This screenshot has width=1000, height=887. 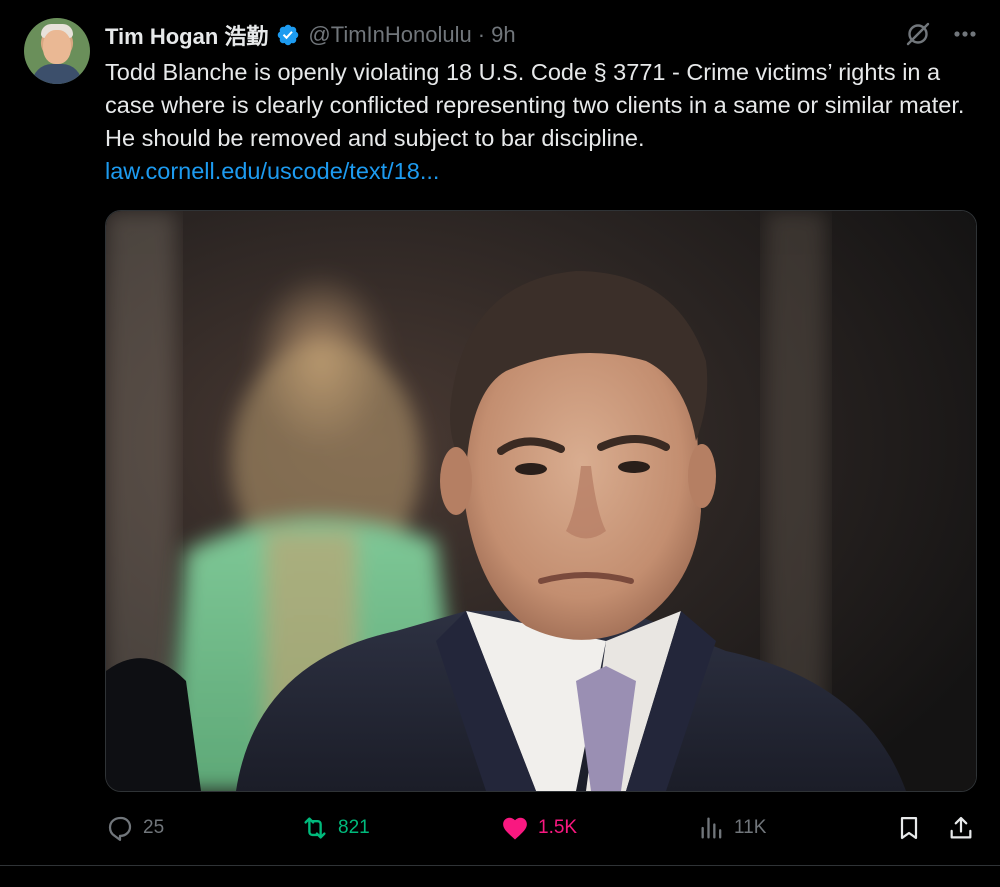 I want to click on repost-count: 821, so click(x=354, y=827).